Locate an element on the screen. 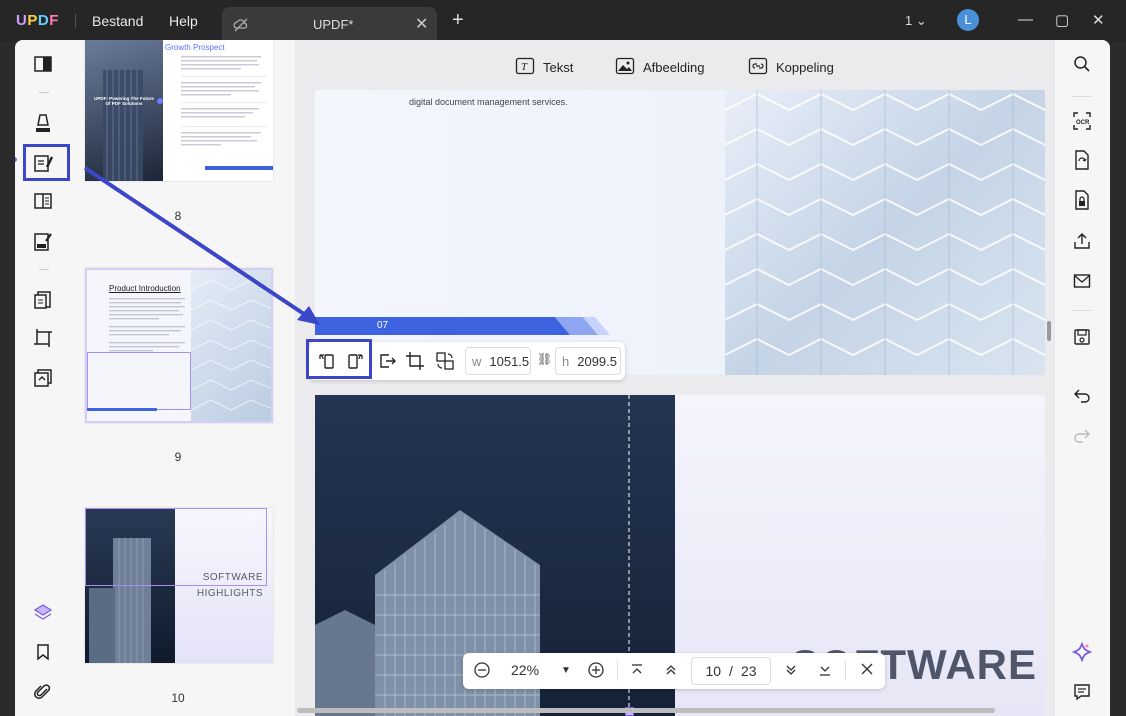  left-toolbar is located at coordinates (43, 378).